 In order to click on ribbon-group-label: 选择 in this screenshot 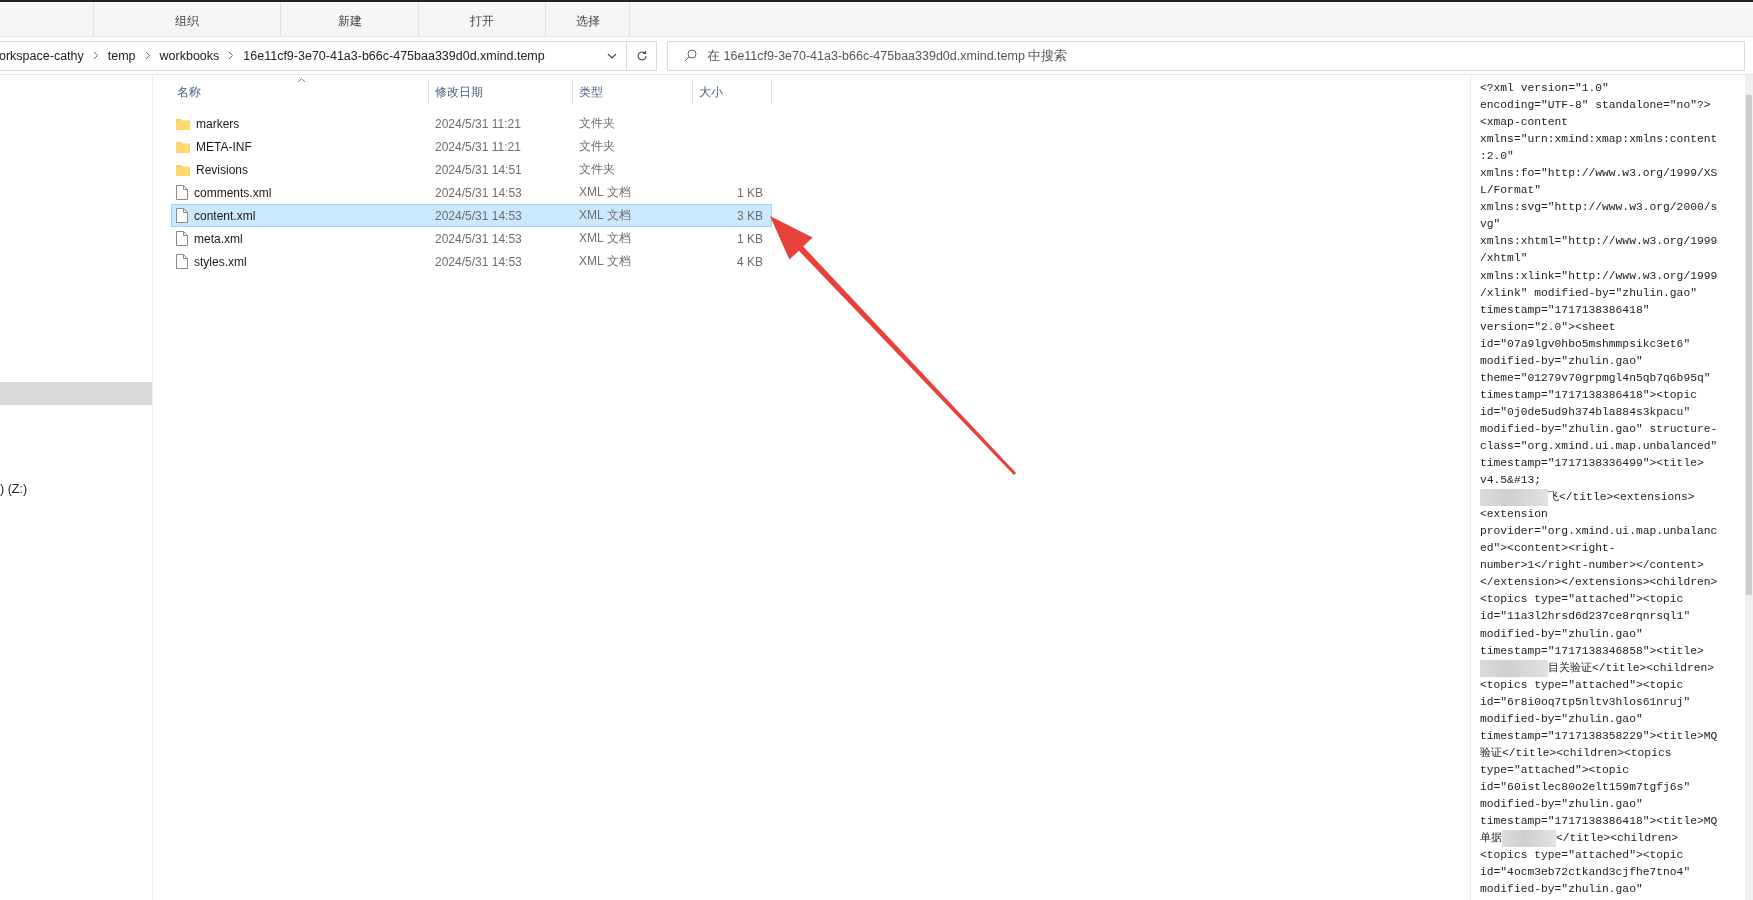, I will do `click(587, 21)`.